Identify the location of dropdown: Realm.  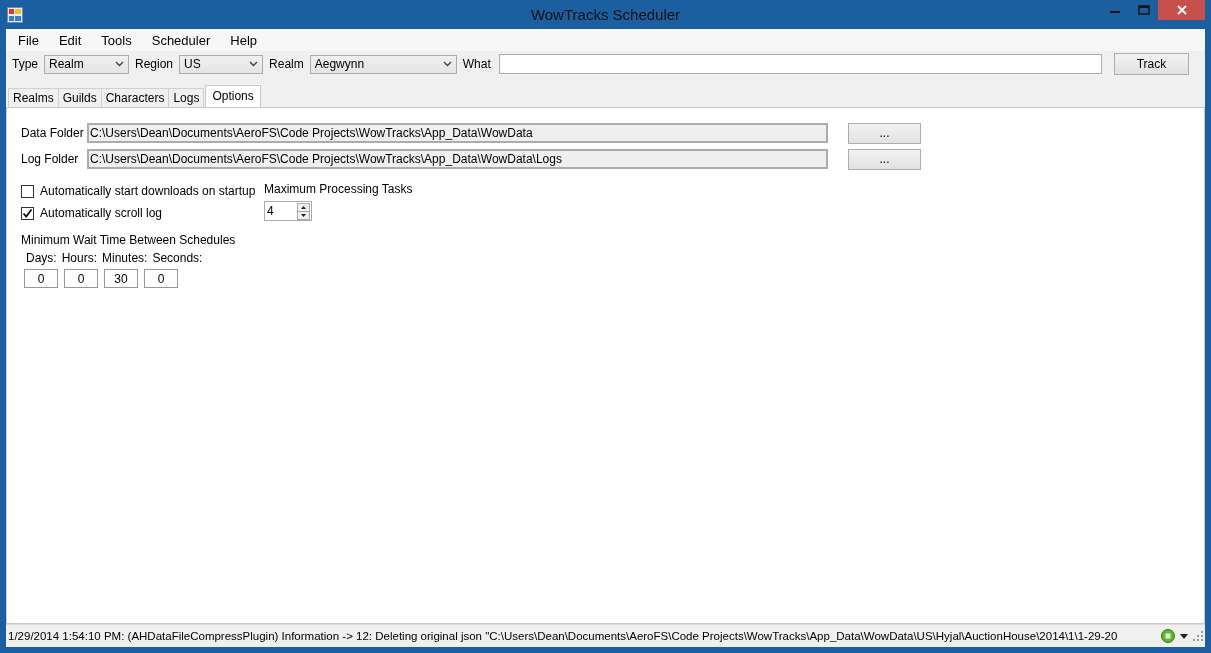
(86, 64).